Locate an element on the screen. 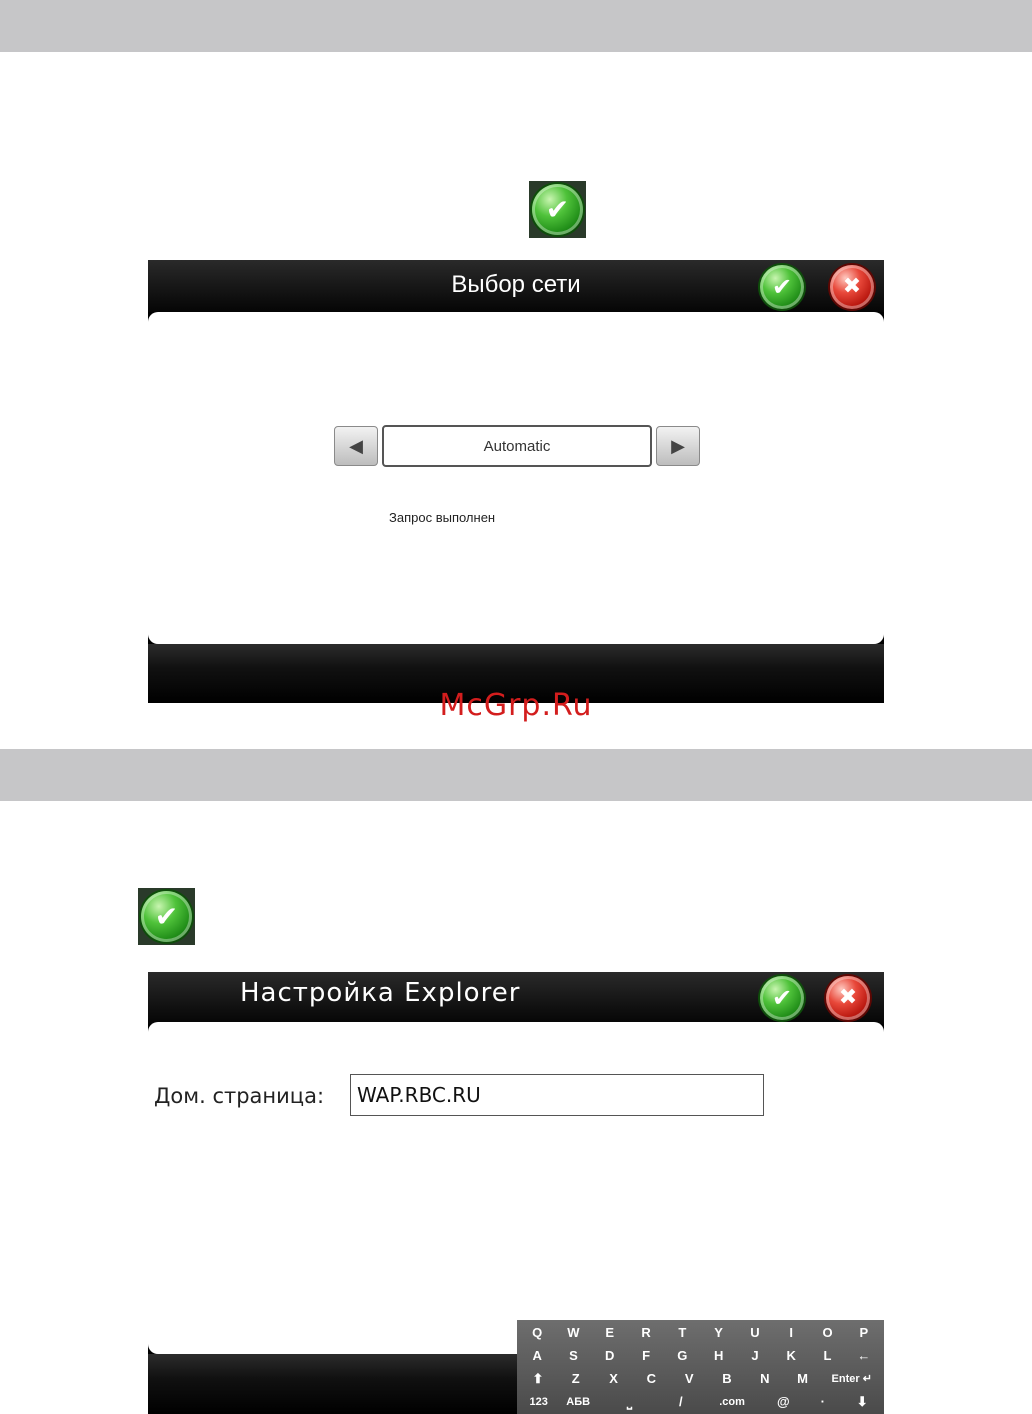 The height and width of the screenshot is (1414, 1032). key-1-4: G is located at coordinates (682, 1355).